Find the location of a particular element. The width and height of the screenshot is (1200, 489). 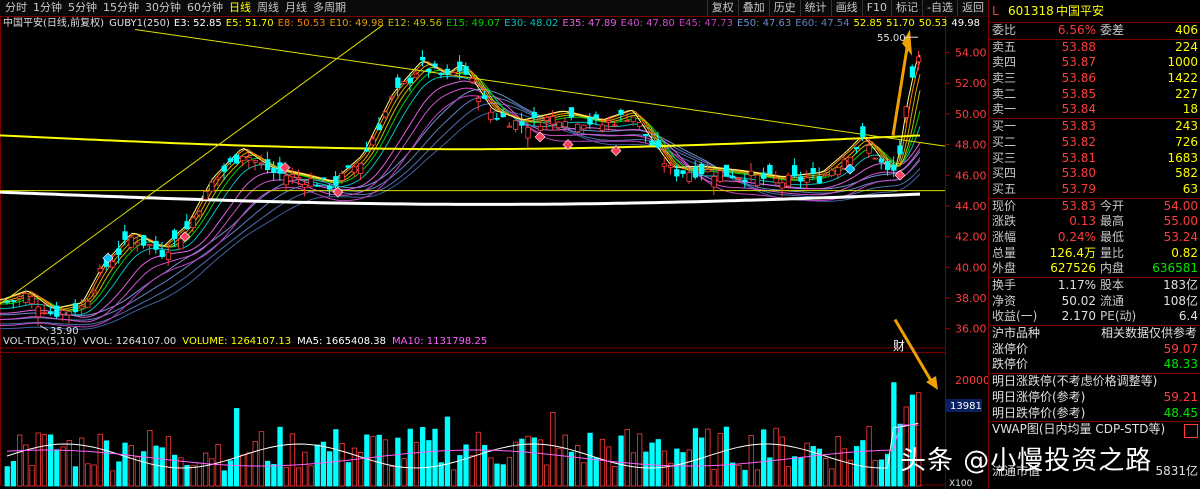

toolbar-button-8: 返回 is located at coordinates (972, 8).